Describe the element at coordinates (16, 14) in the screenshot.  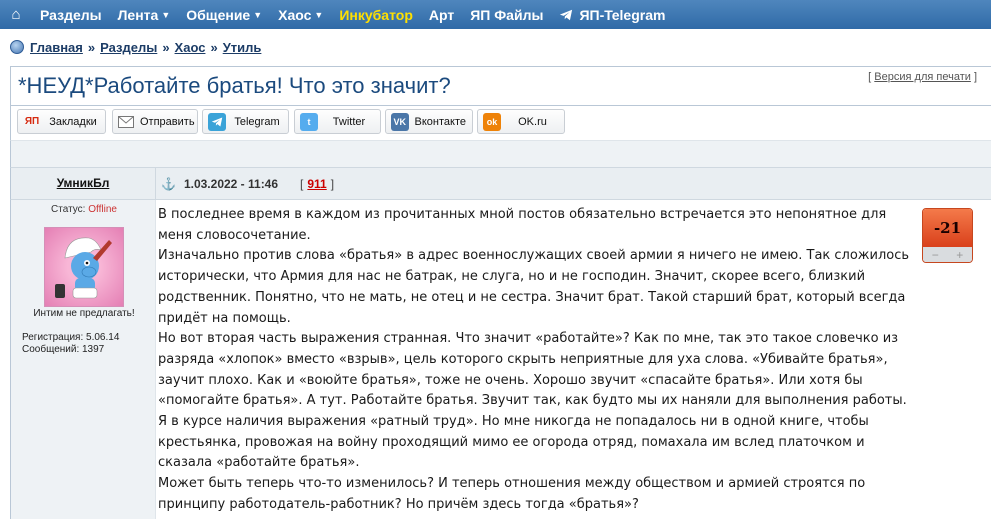
I see `home-icon: ⌂` at that location.